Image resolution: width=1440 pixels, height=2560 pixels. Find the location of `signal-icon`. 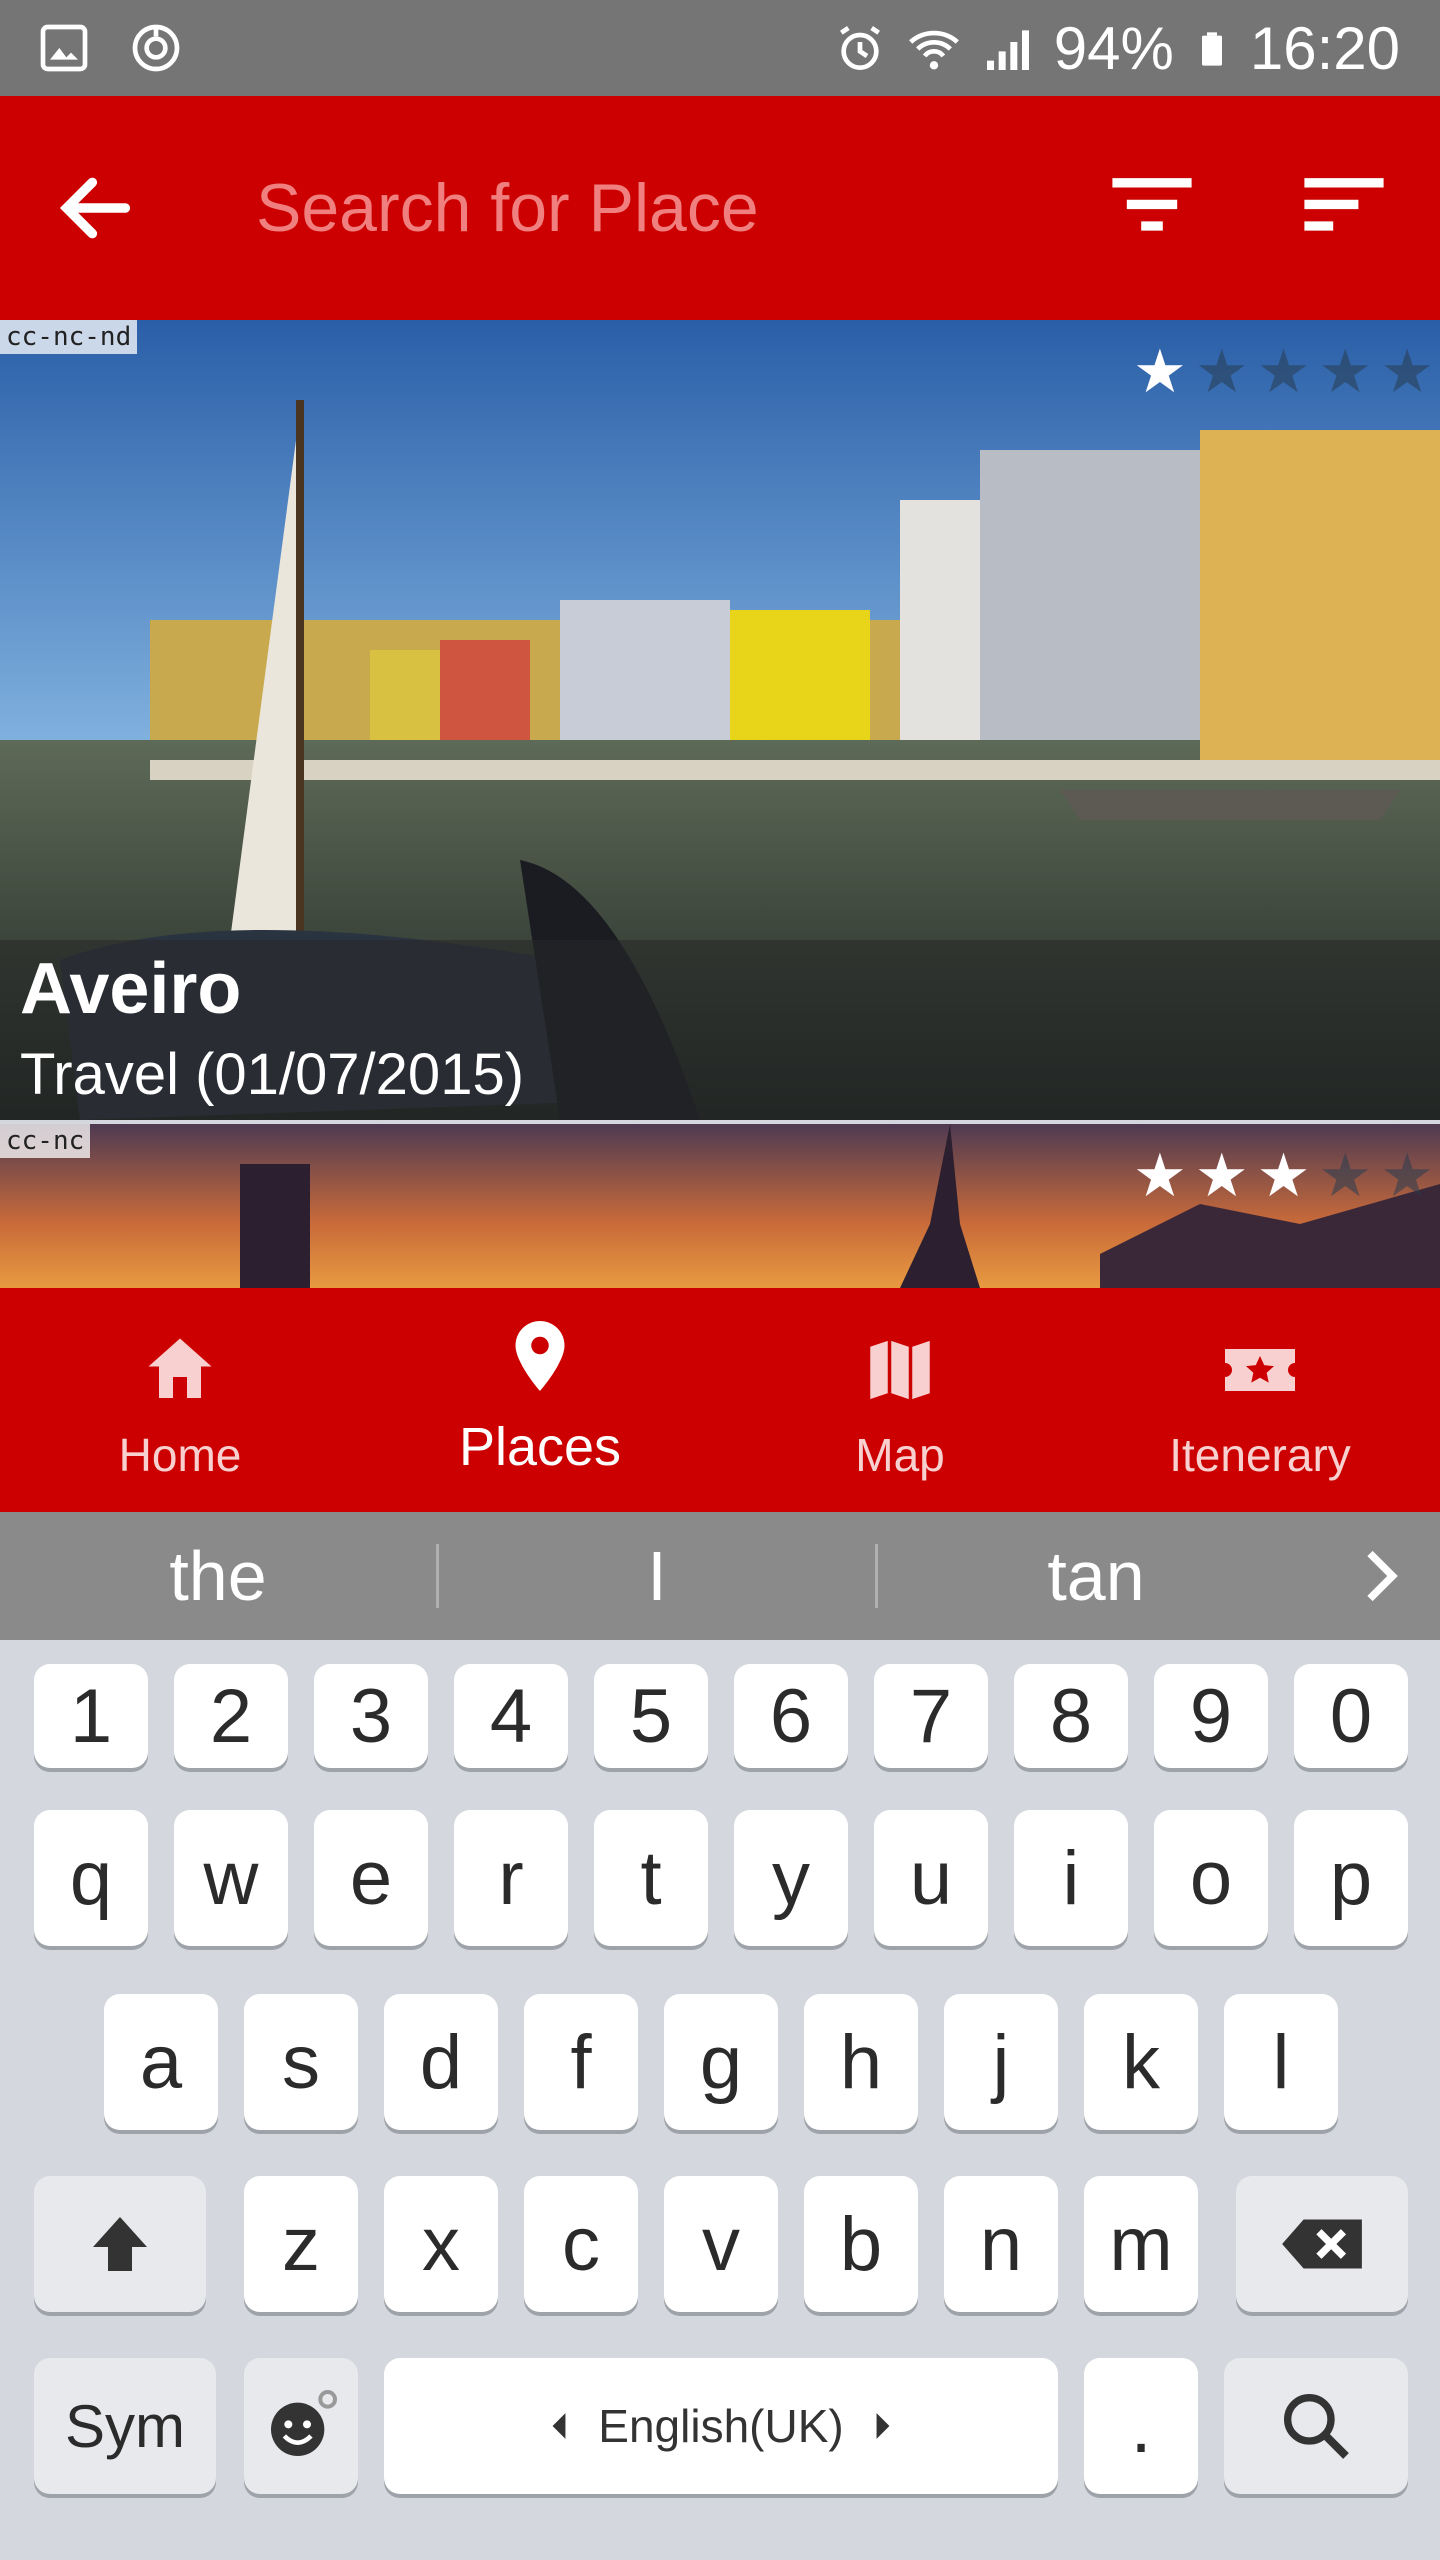

signal-icon is located at coordinates (1007, 49).